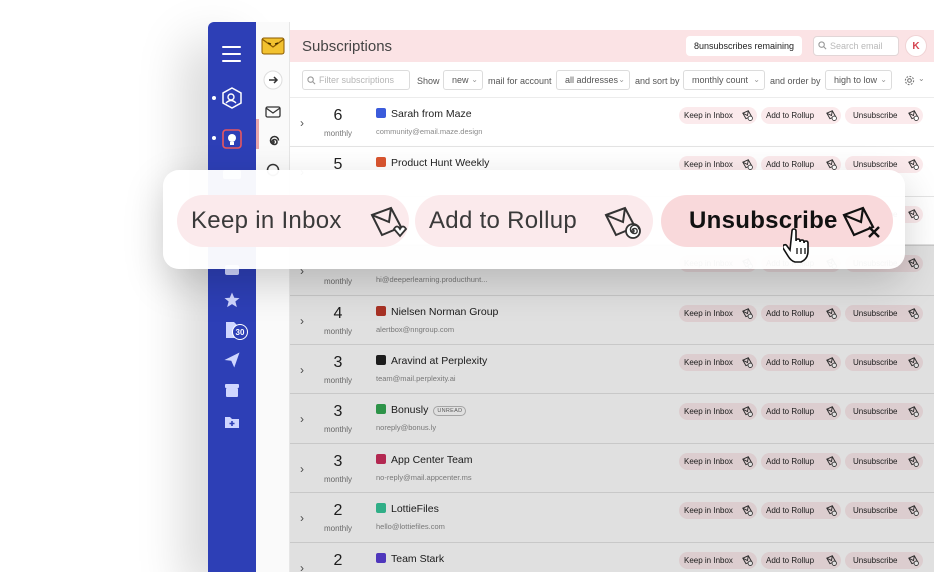 Image resolution: width=934 pixels, height=572 pixels. What do you see at coordinates (463, 80) in the screenshot?
I see `show-select: new ⌄` at bounding box center [463, 80].